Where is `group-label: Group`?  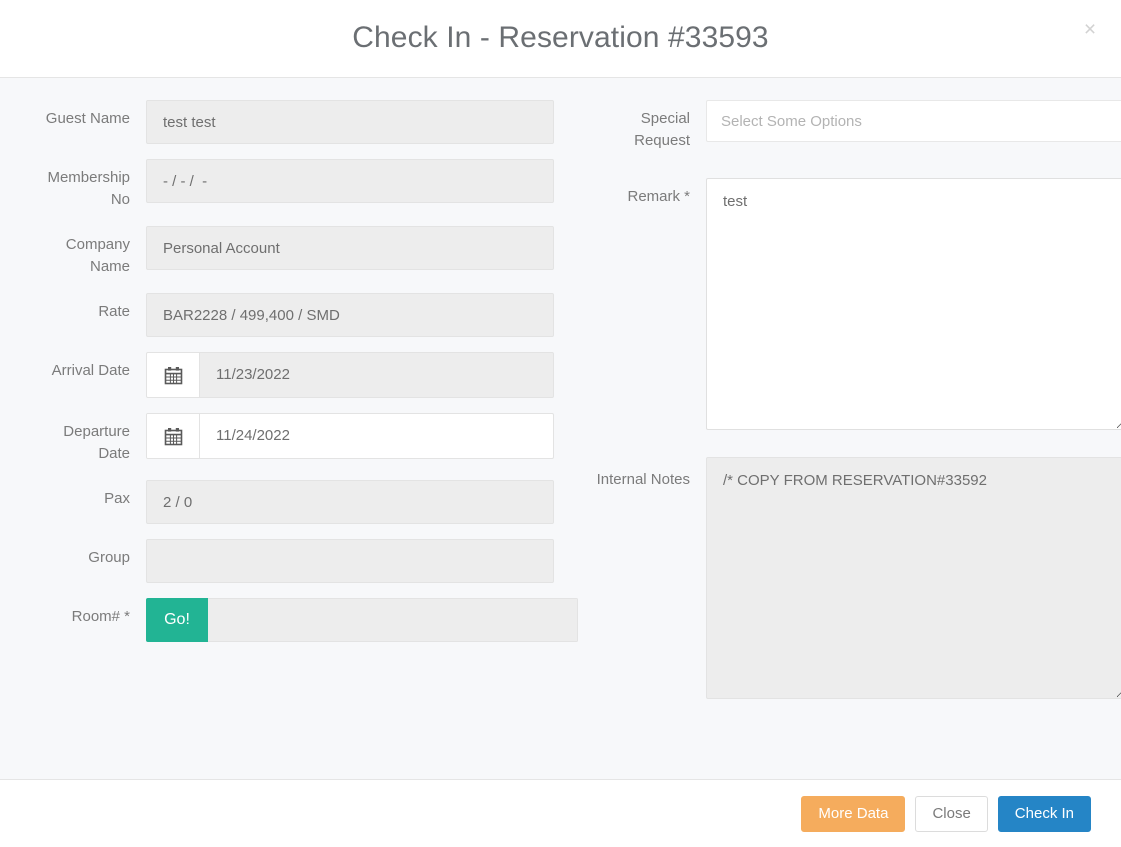 group-label: Group is located at coordinates (109, 557).